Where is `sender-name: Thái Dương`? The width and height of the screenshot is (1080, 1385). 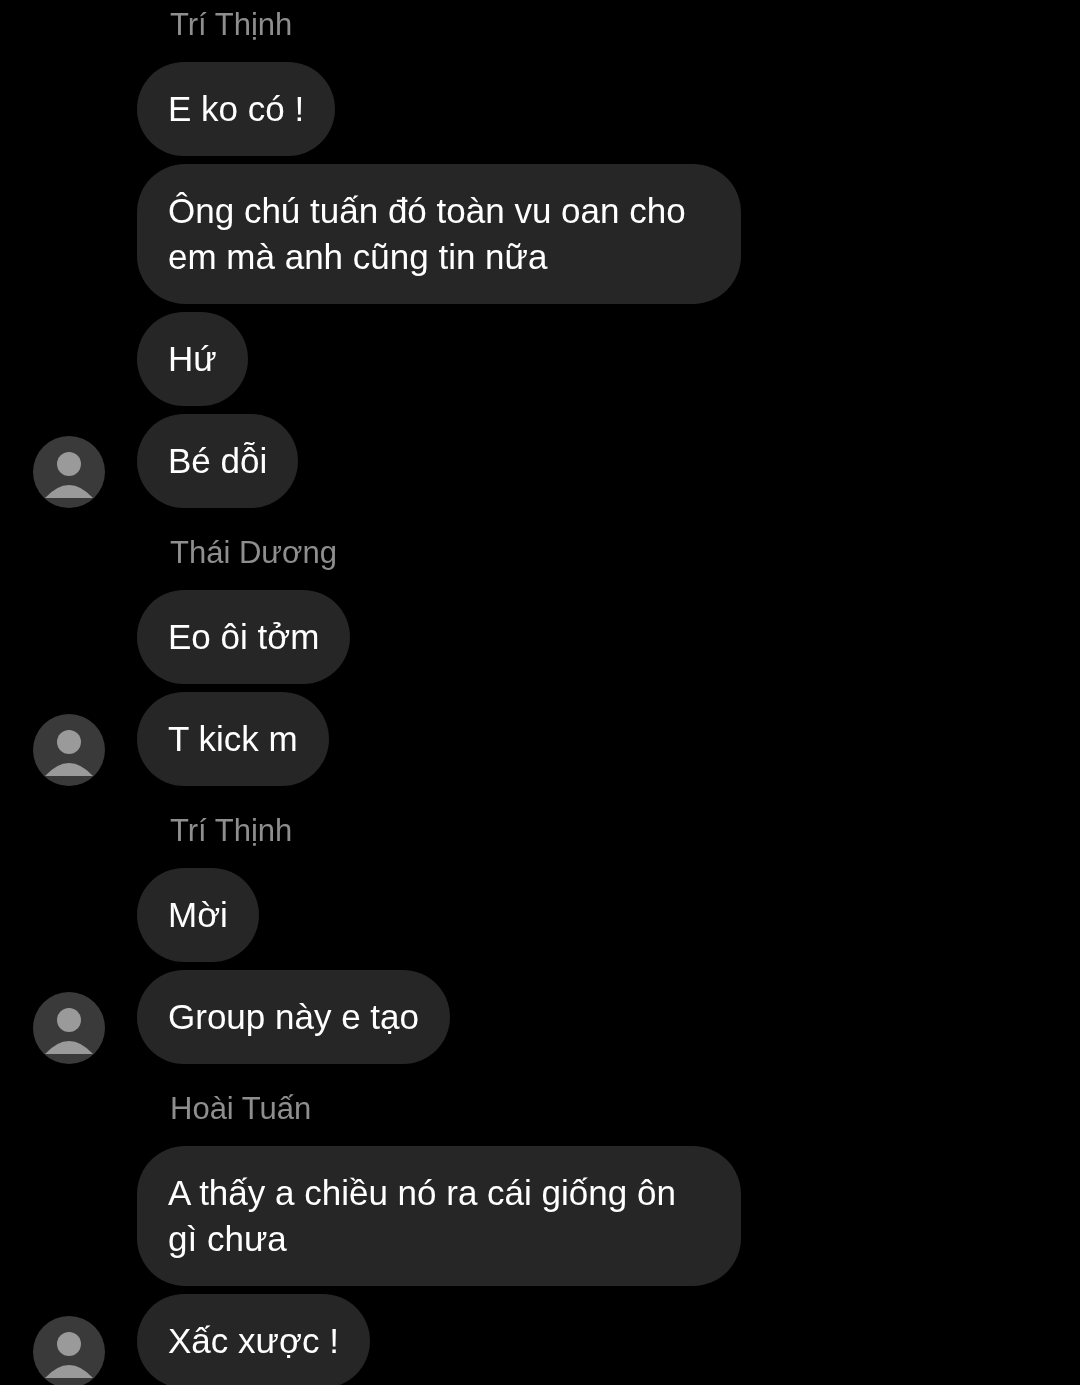 sender-name: Thái Dương is located at coordinates (253, 552).